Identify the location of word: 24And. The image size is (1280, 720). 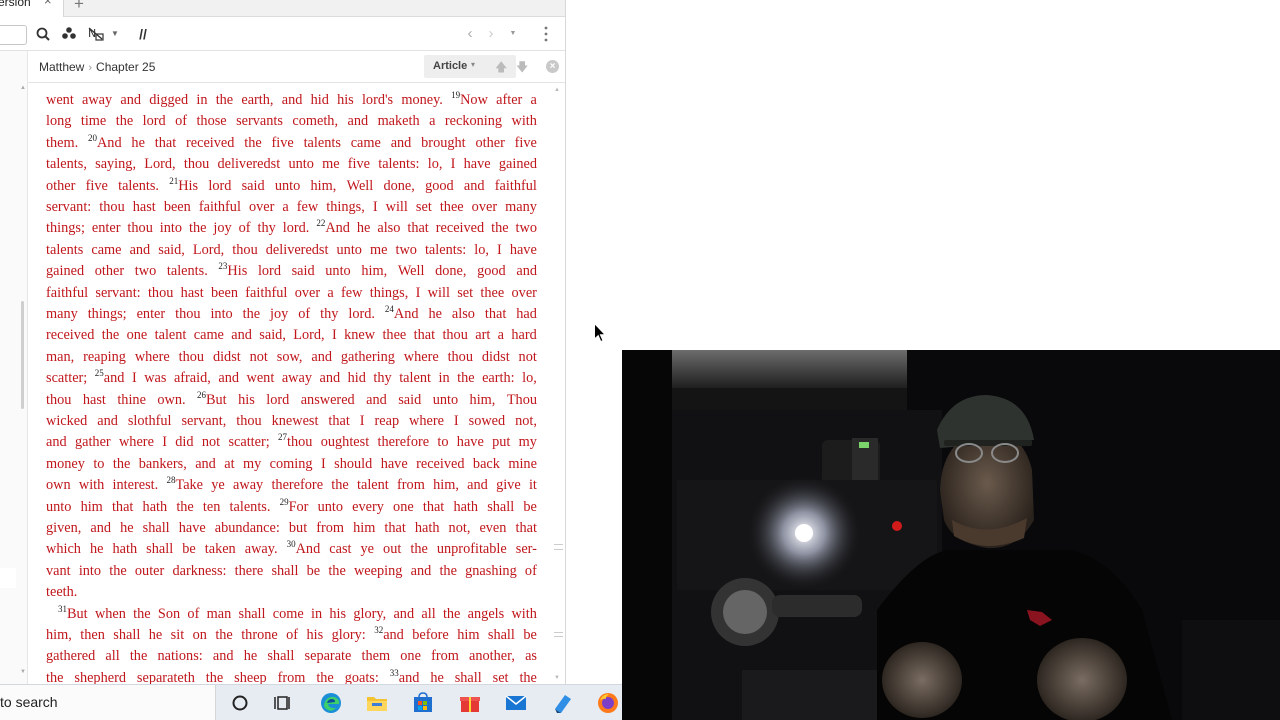
(402, 314).